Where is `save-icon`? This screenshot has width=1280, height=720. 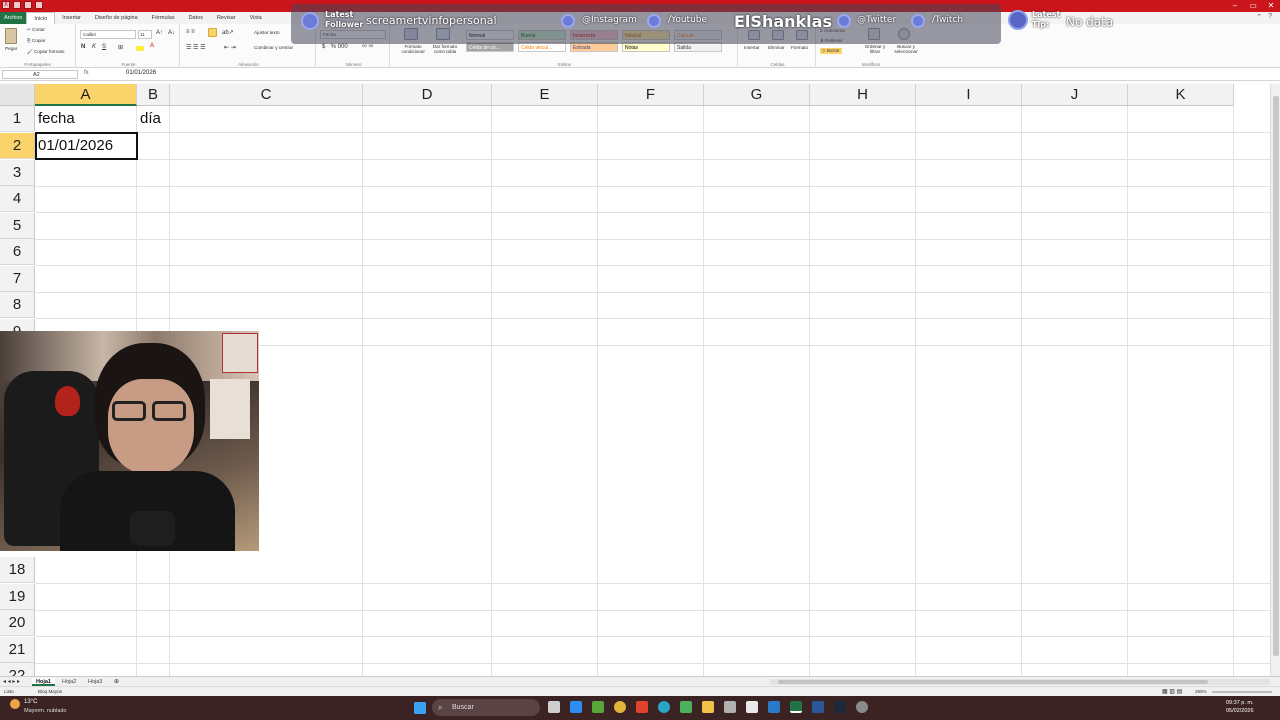 save-icon is located at coordinates (17, 5).